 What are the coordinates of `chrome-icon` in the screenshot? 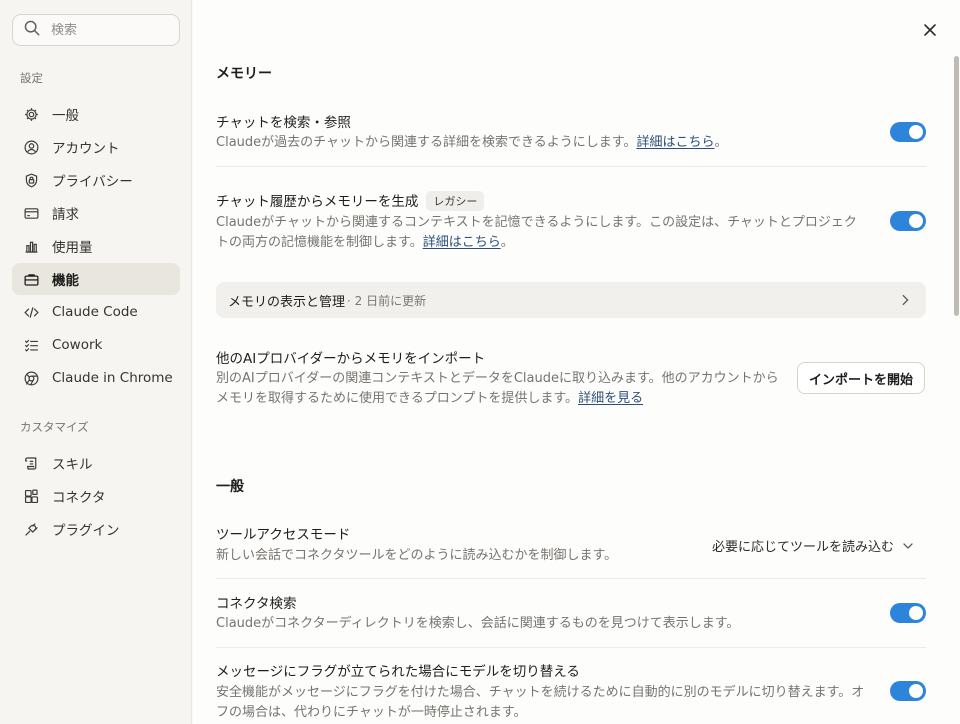 It's located at (31, 378).